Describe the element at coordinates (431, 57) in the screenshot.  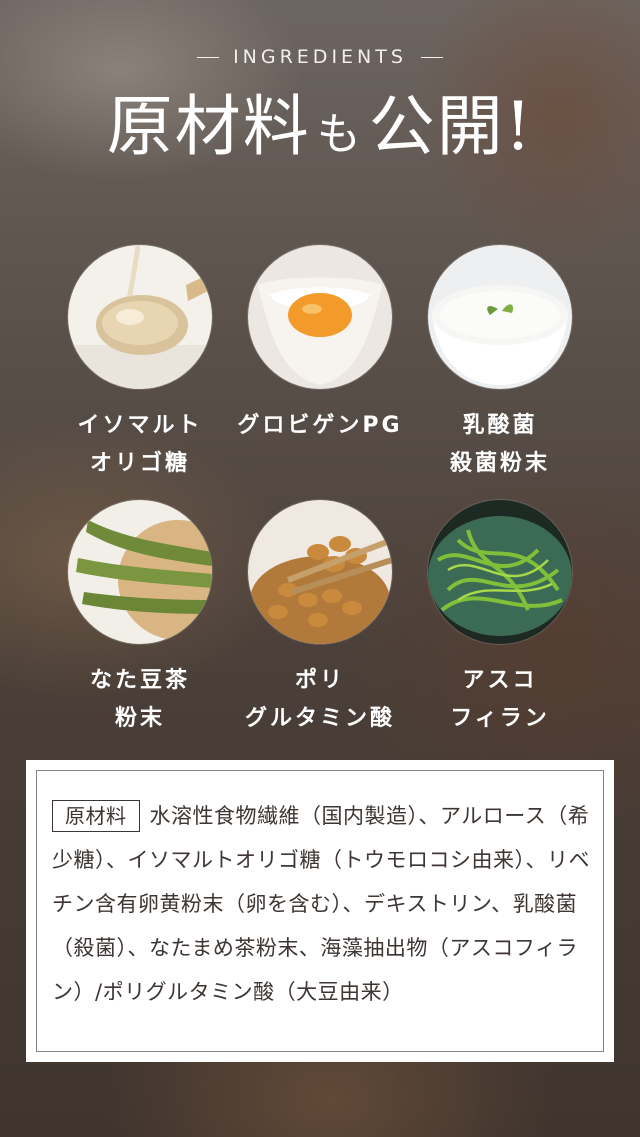
I see `dash-right` at that location.